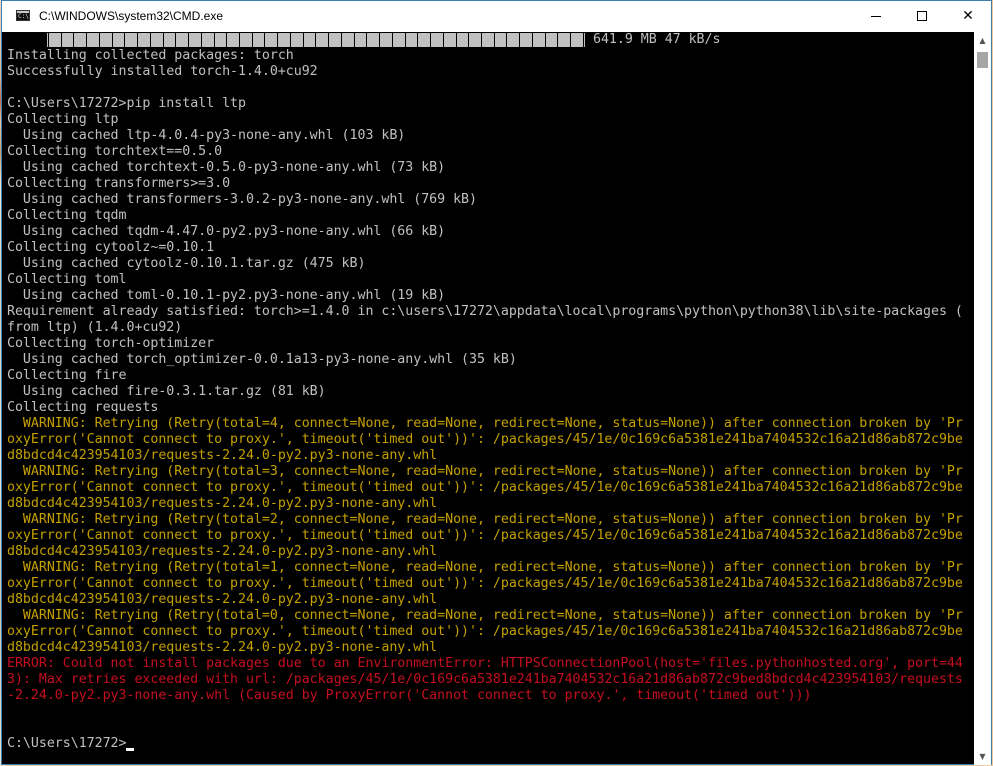 Image resolution: width=993 pixels, height=766 pixels. I want to click on close-icon: ✕, so click(968, 16).